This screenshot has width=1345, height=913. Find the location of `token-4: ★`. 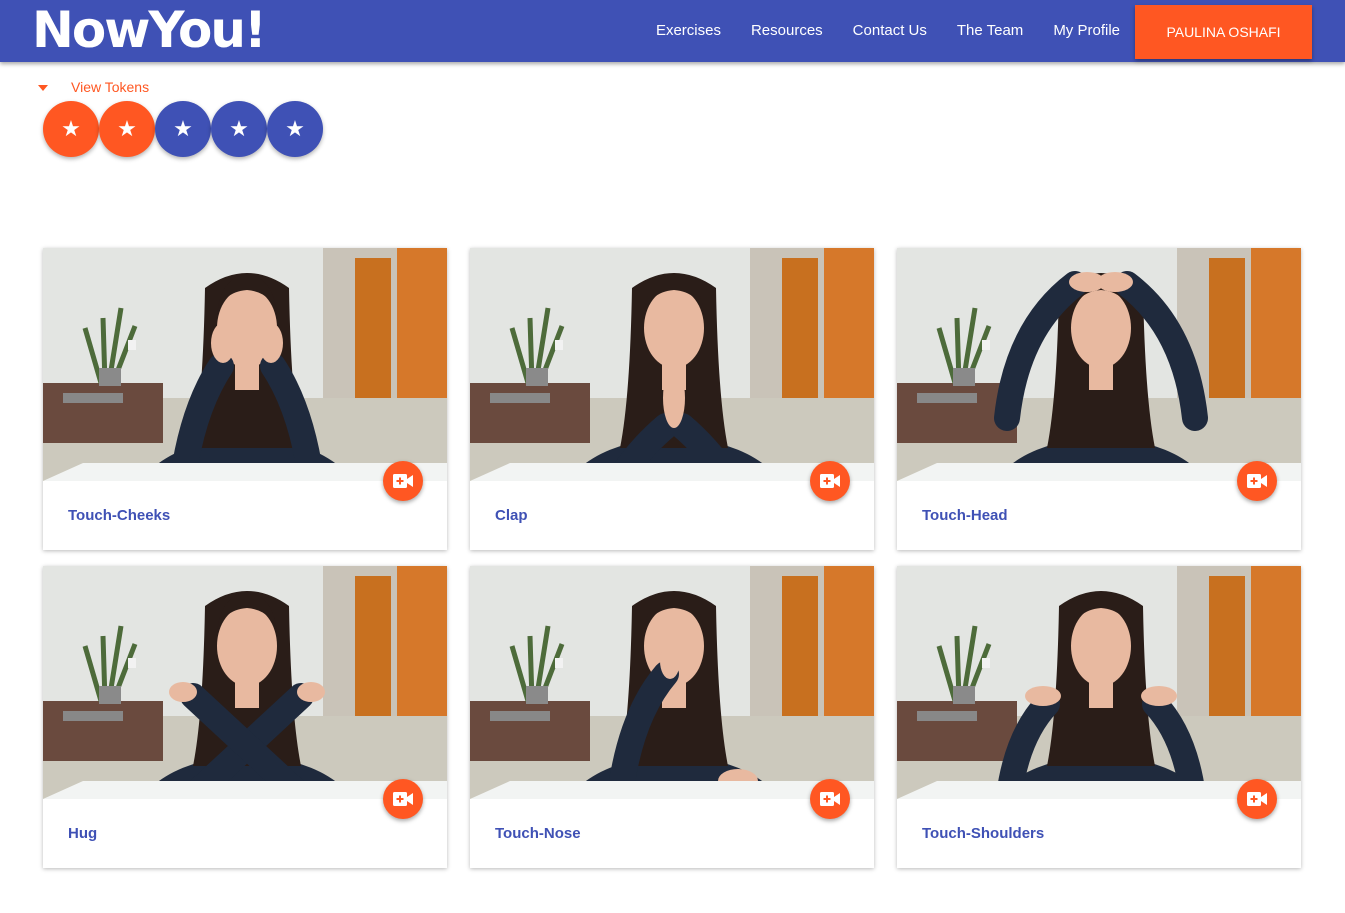

token-4: ★ is located at coordinates (239, 129).